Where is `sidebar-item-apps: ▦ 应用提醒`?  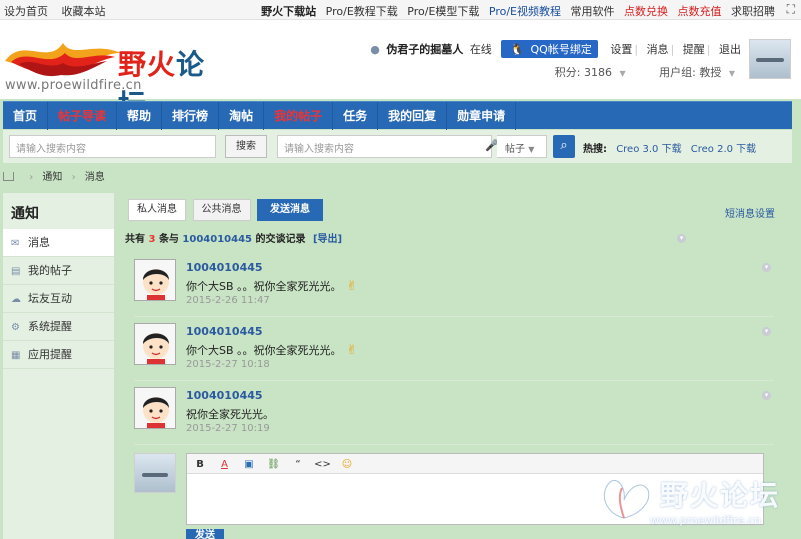 sidebar-item-apps: ▦ 应用提醒 is located at coordinates (58, 355).